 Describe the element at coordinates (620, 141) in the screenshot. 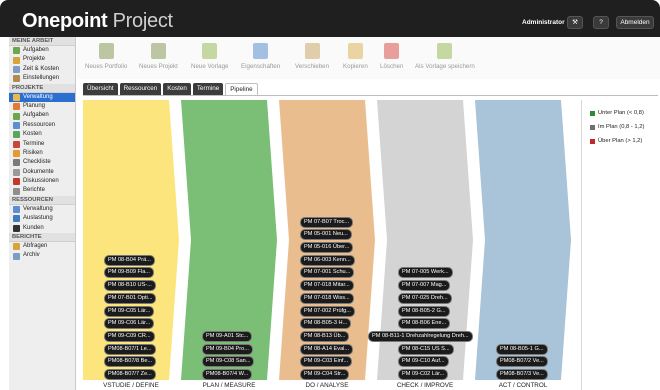

I see `legend-label: Über Plan (> 1,2)` at that location.